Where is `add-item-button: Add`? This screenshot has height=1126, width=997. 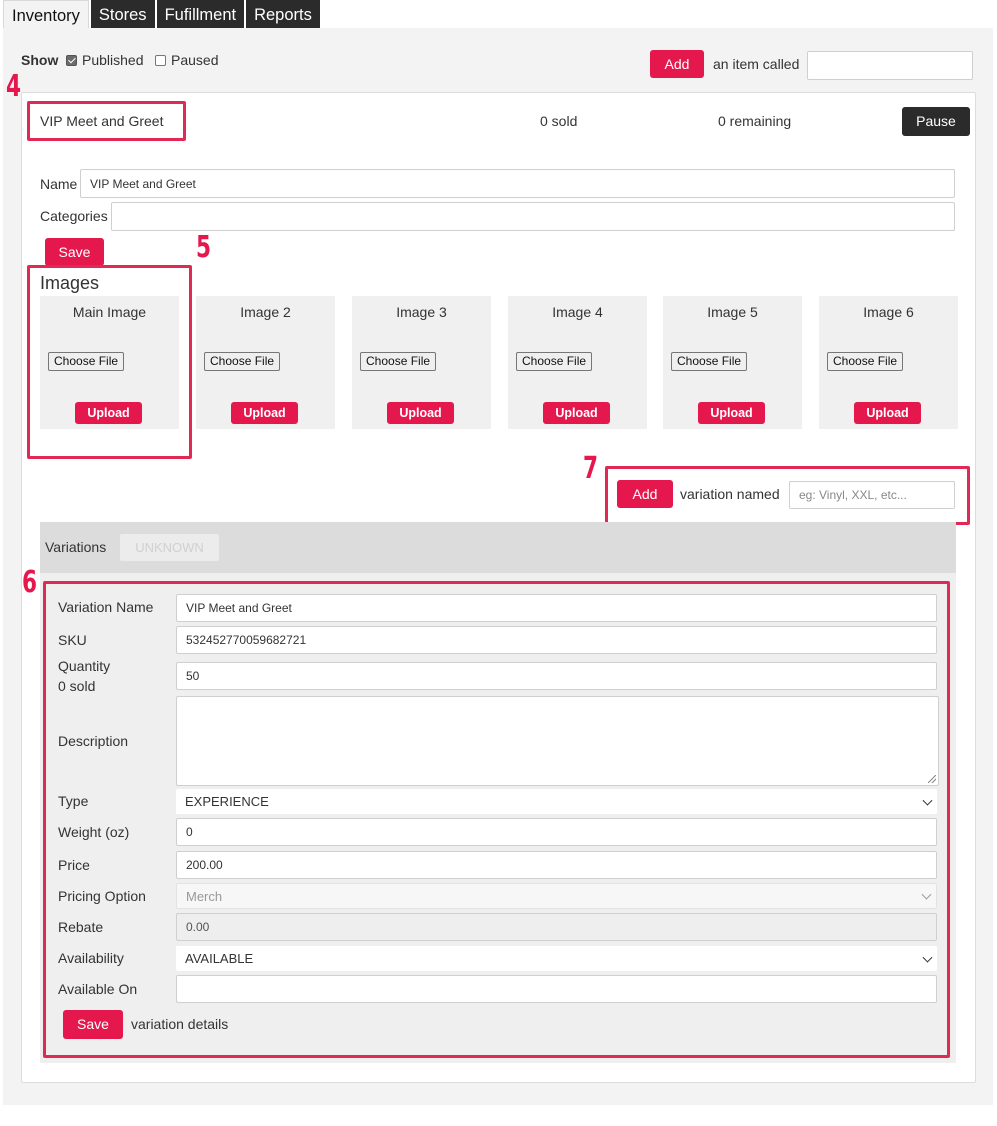
add-item-button: Add is located at coordinates (677, 64).